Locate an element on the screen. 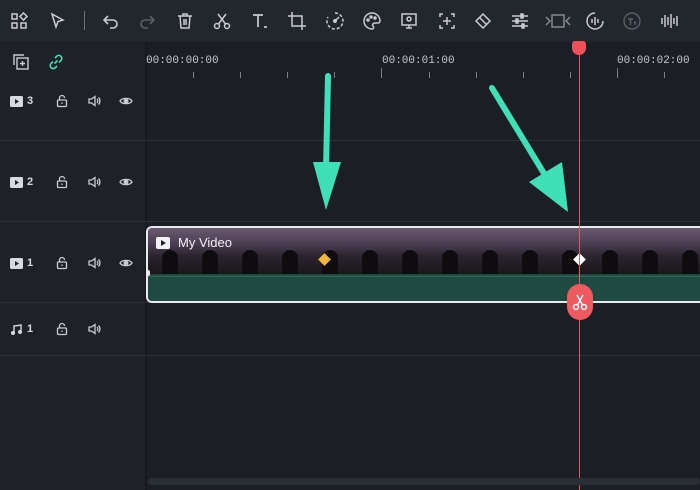  clip-trim-handle is located at coordinates (148, 273).